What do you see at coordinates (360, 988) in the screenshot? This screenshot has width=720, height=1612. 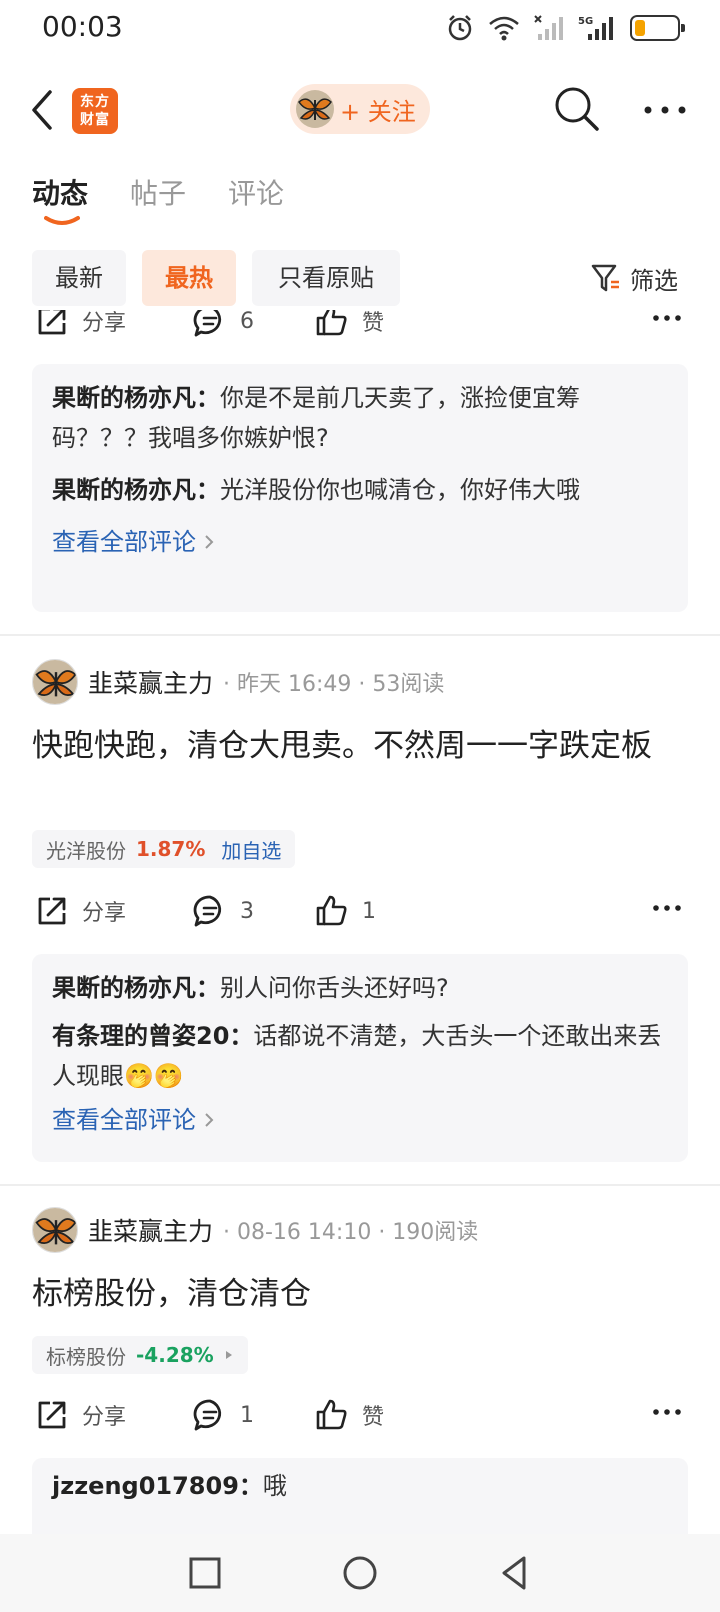 I see `comment-item: 果断的杨亦凡：别人问你舌头还好吗?` at bounding box center [360, 988].